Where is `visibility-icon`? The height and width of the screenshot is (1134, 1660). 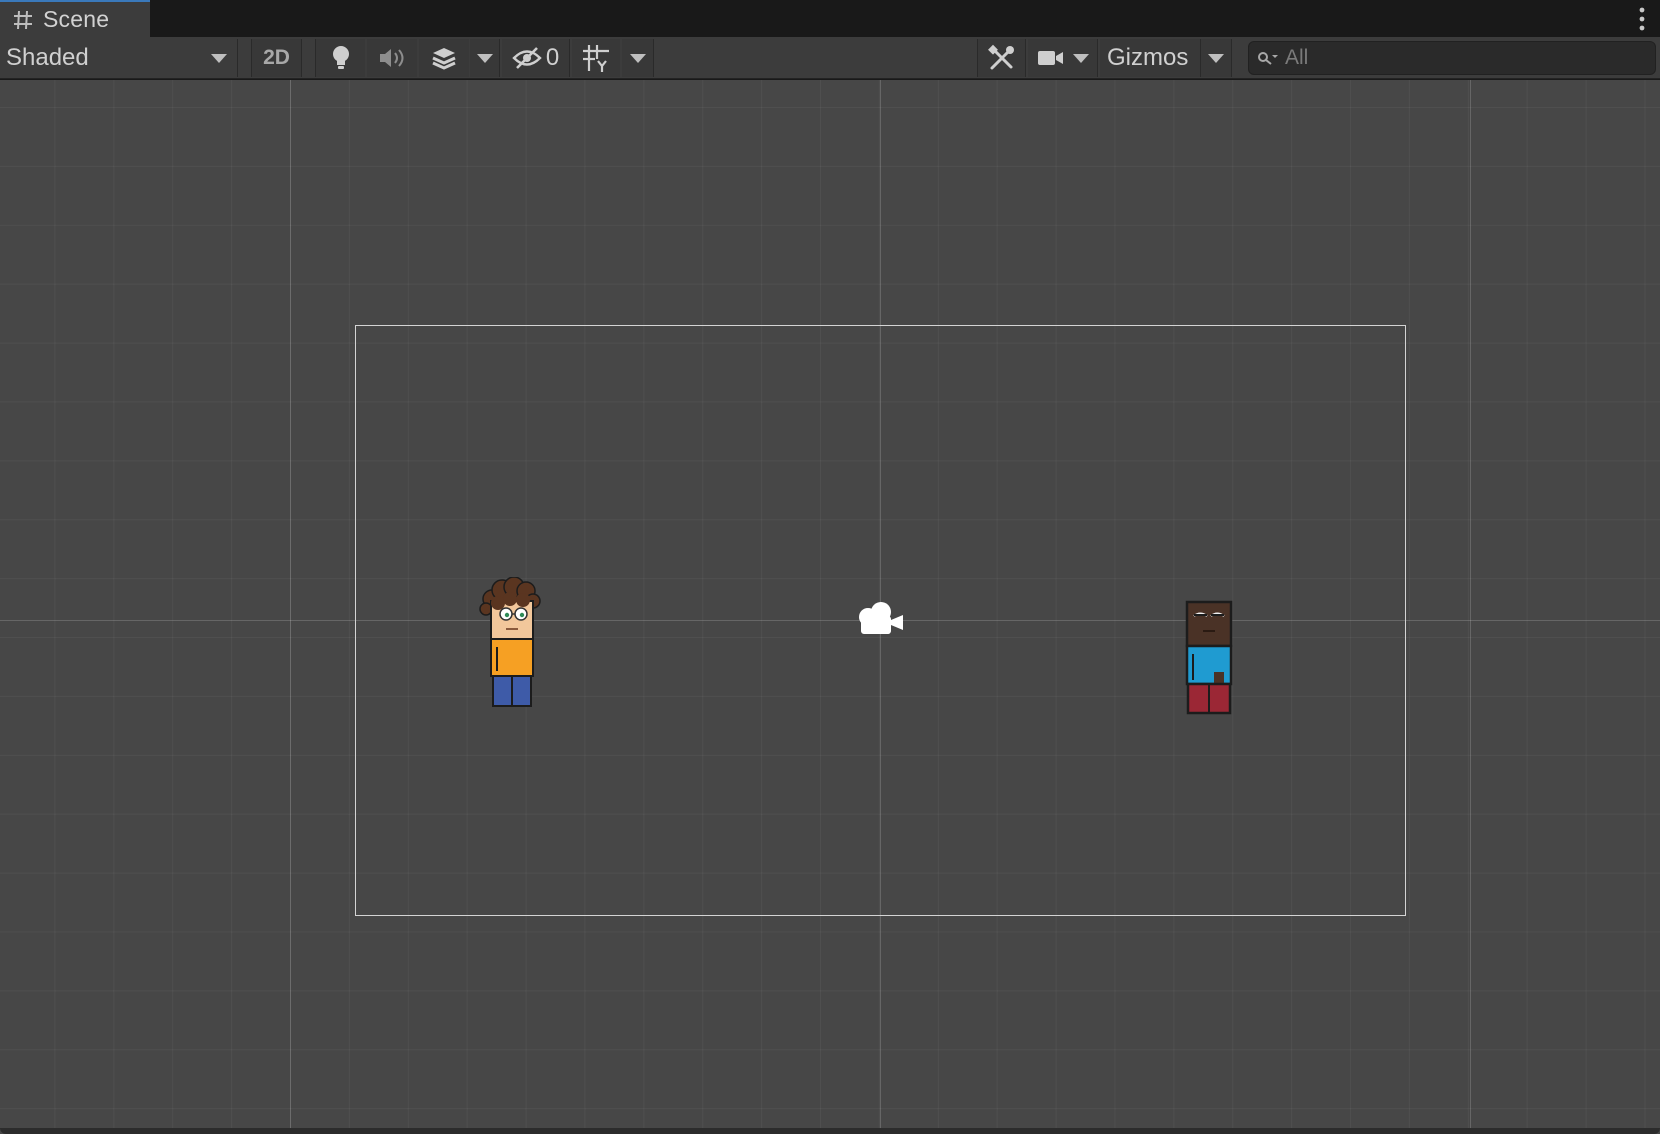
visibility-icon is located at coordinates (527, 58).